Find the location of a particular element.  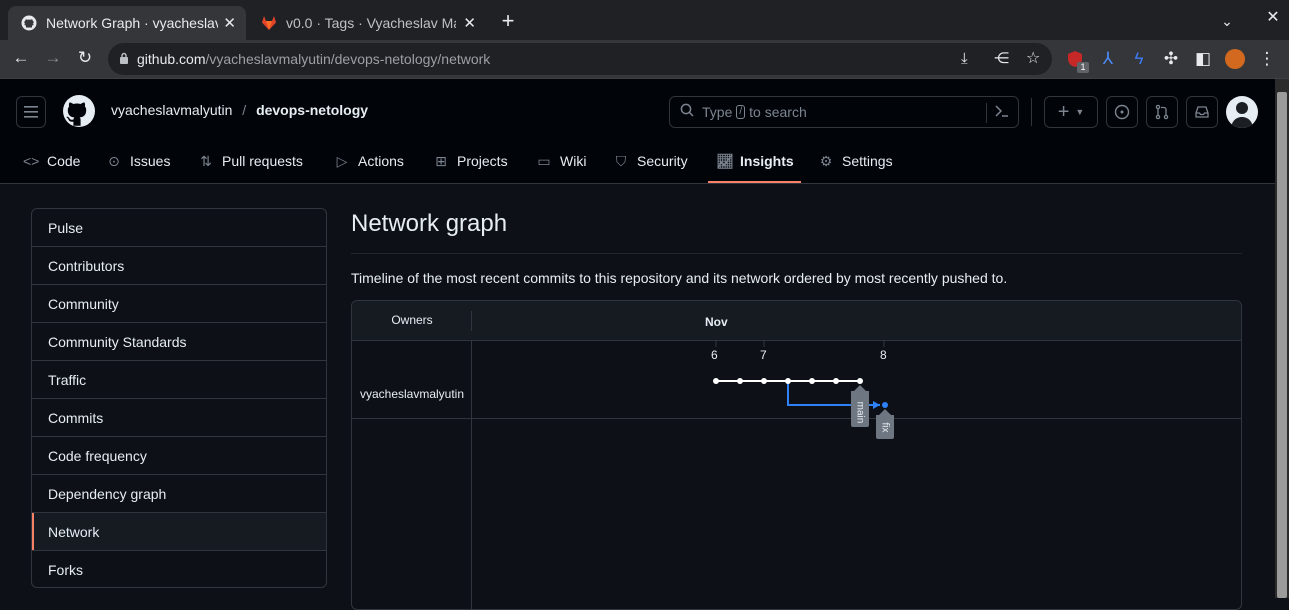

close-window-icon: ✕ is located at coordinates (1273, 18).